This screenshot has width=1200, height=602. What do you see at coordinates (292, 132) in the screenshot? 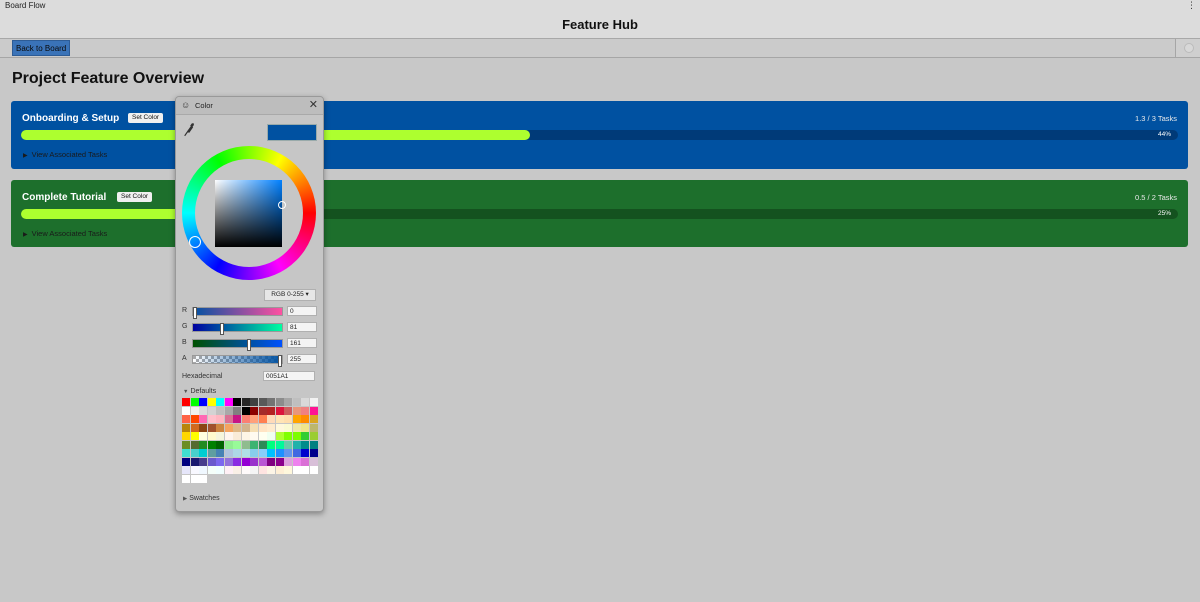
I see `current-color-swatch` at bounding box center [292, 132].